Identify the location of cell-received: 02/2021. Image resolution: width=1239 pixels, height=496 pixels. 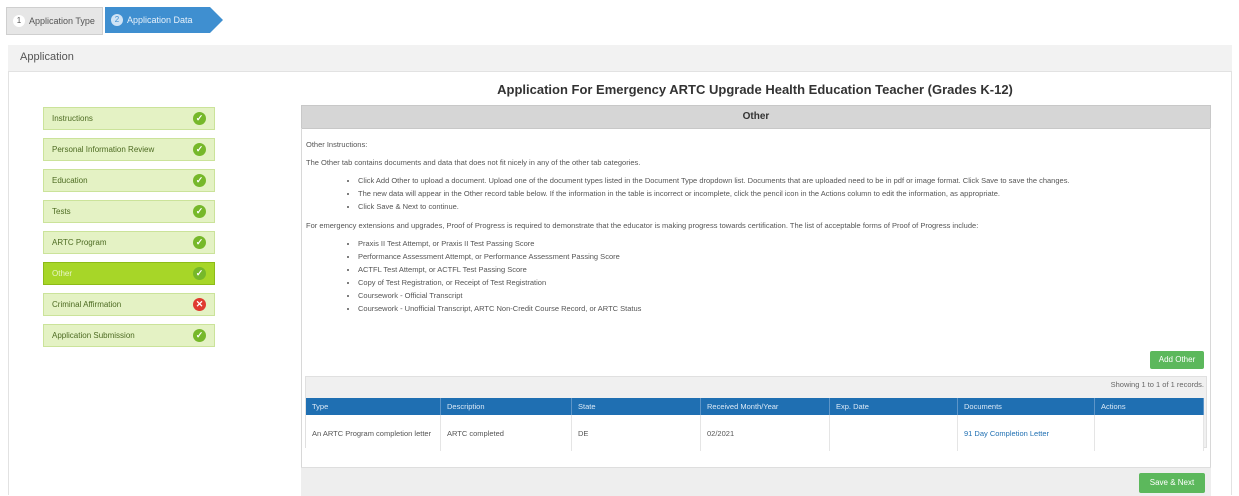
(765, 433).